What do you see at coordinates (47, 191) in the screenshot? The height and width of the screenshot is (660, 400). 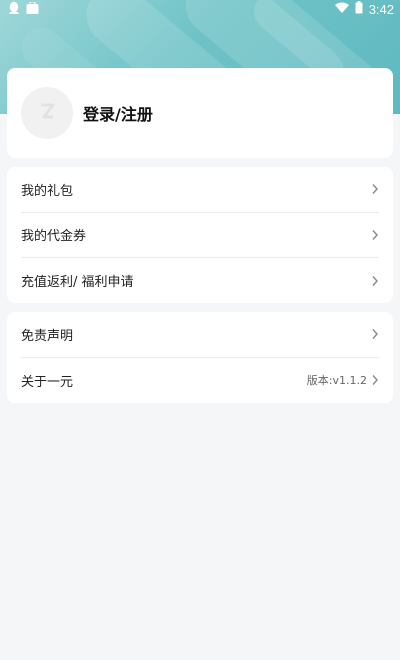 I see `menu-item-label: 我的礼包` at bounding box center [47, 191].